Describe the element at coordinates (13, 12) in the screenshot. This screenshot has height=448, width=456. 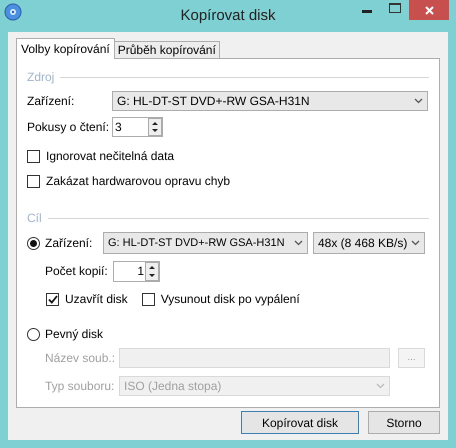
I see `disc-icon` at that location.